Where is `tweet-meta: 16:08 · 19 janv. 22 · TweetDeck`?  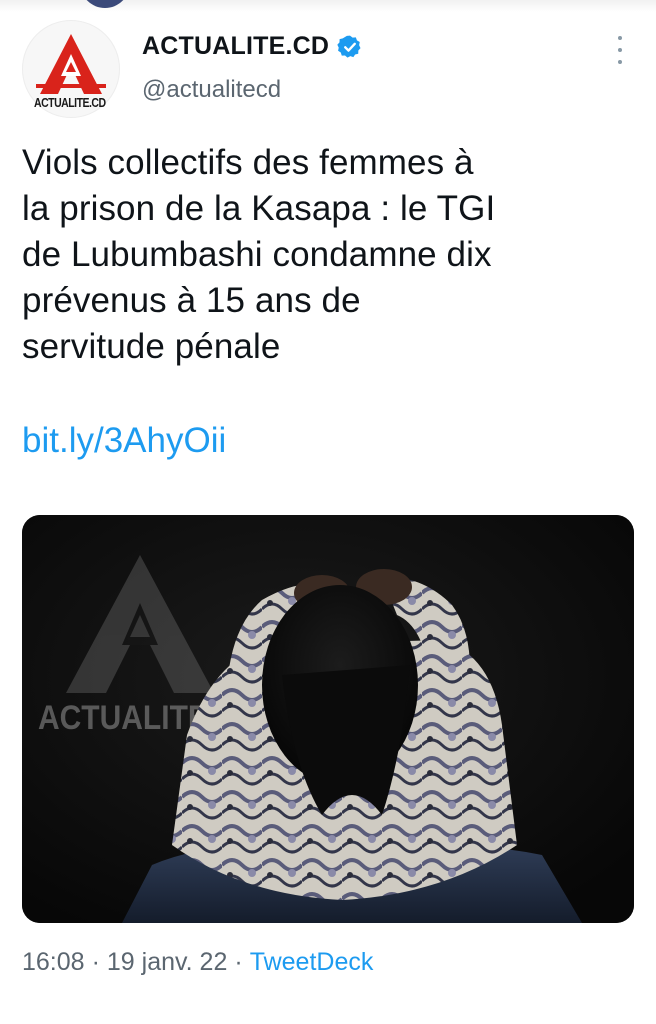 tweet-meta: 16:08 · 19 janv. 22 · TweetDeck is located at coordinates (197, 962).